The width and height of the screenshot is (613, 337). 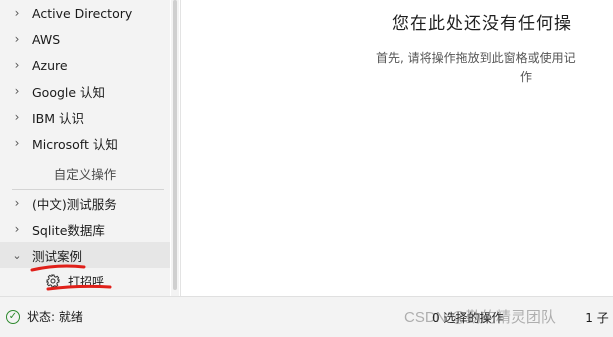 I want to click on tree-item-test-cases: ⌄ 测试案例, so click(x=85, y=255).